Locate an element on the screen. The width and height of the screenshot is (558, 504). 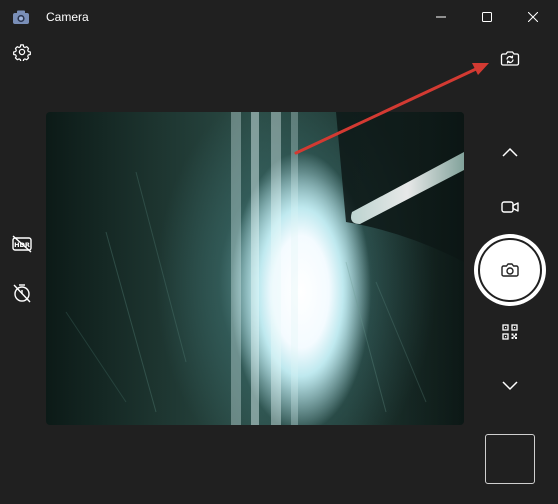
title-bar: Camera is located at coordinates (279, 17).